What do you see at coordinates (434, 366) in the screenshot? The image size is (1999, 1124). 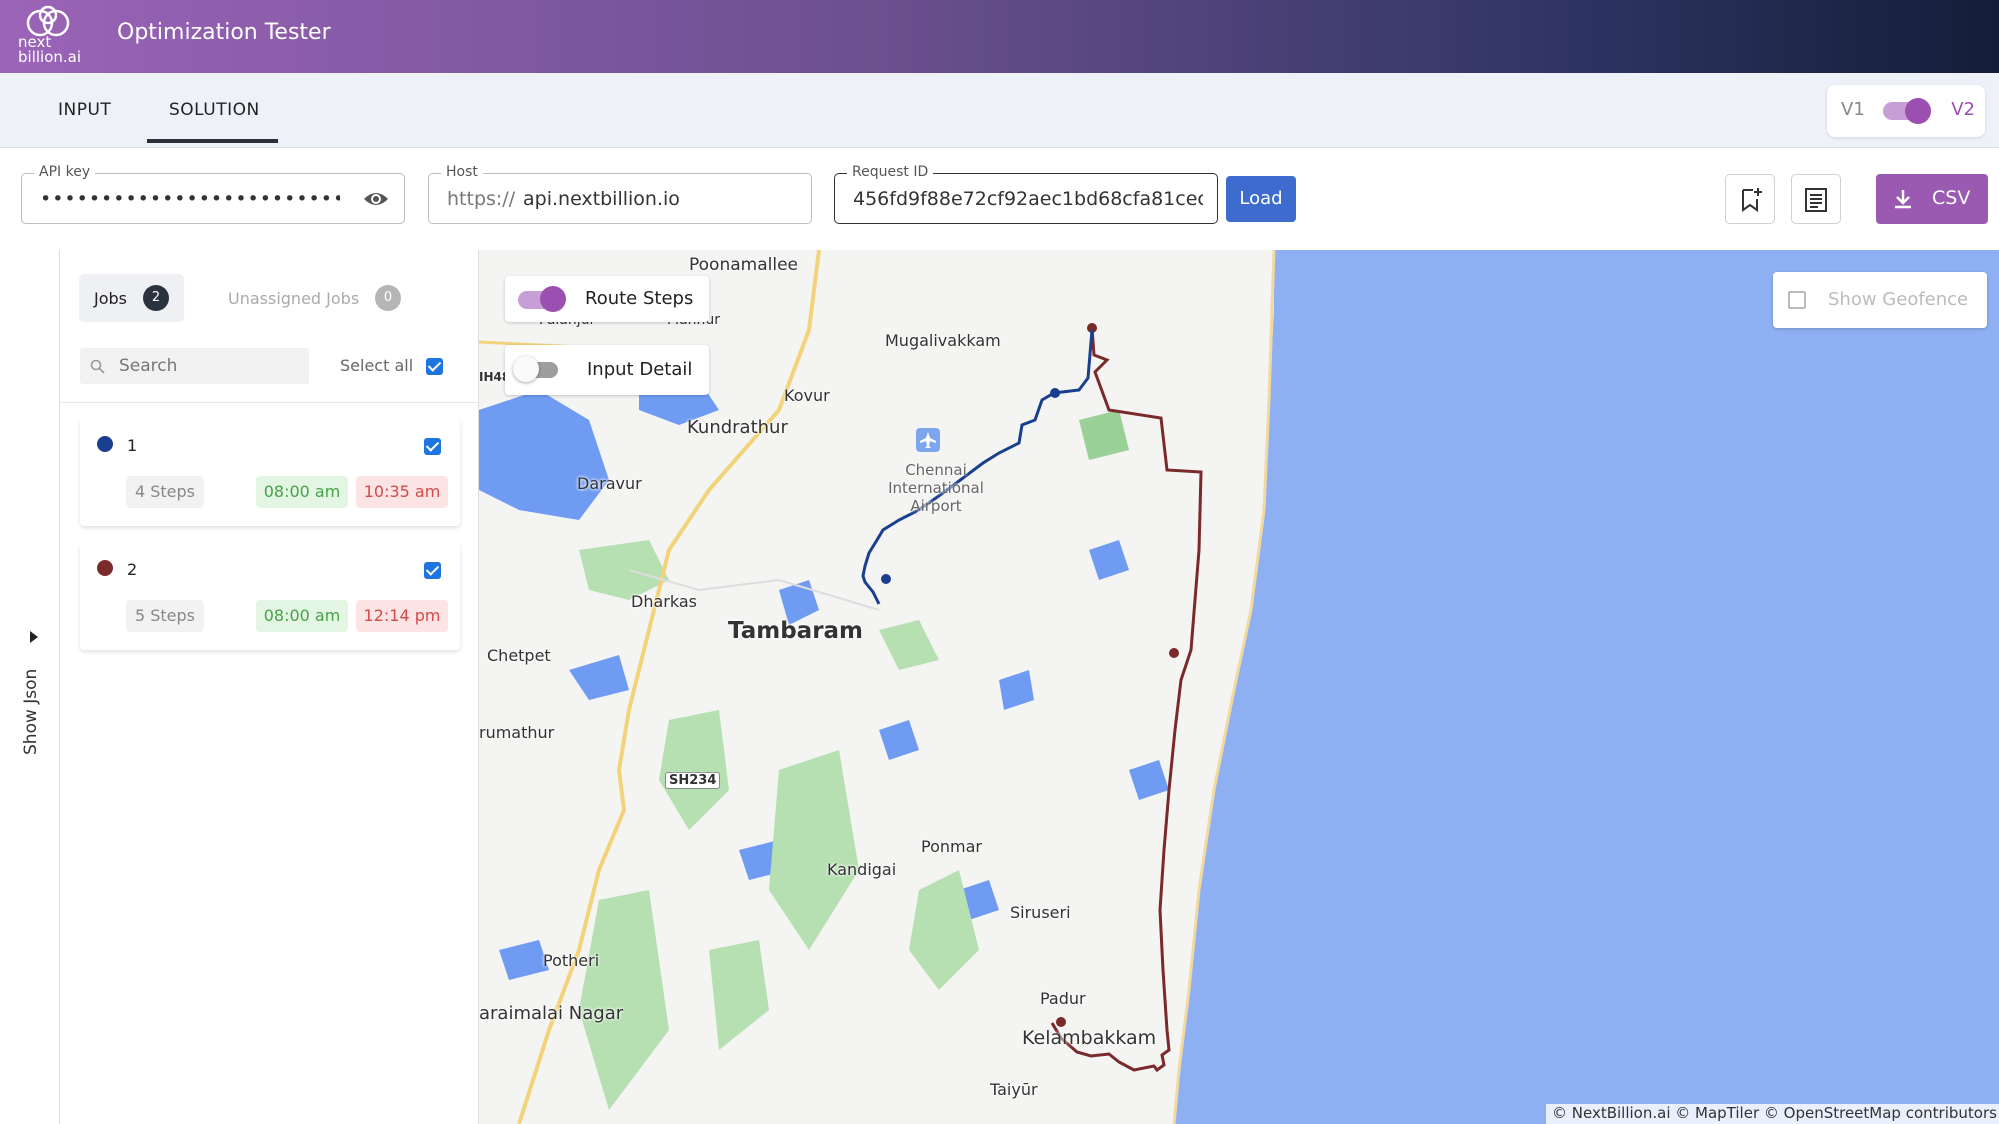 I see `select-all-checkbox` at bounding box center [434, 366].